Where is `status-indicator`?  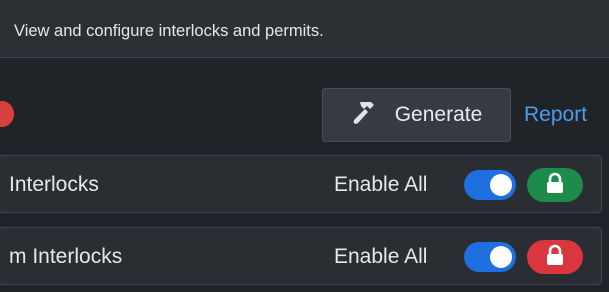 status-indicator is located at coordinates (7, 114).